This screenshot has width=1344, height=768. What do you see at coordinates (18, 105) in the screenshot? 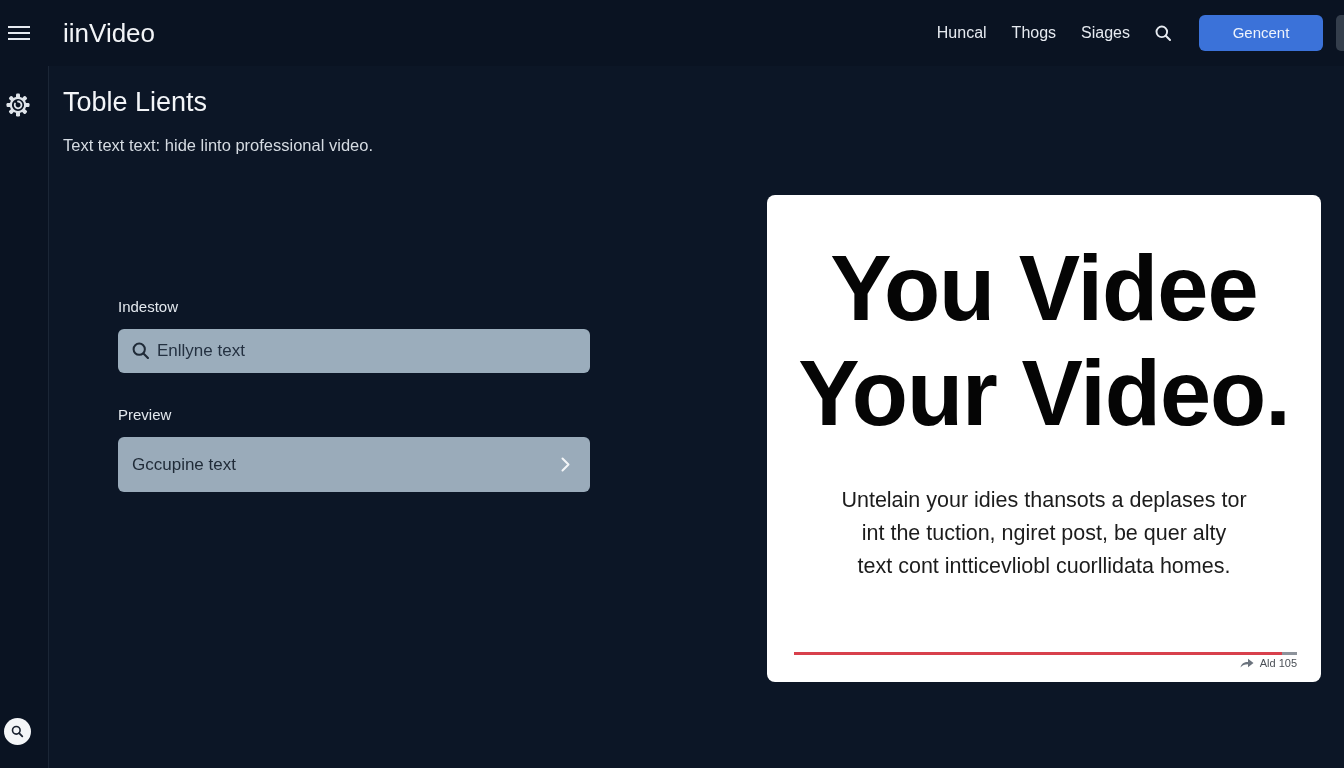
I see `settings-icon` at bounding box center [18, 105].